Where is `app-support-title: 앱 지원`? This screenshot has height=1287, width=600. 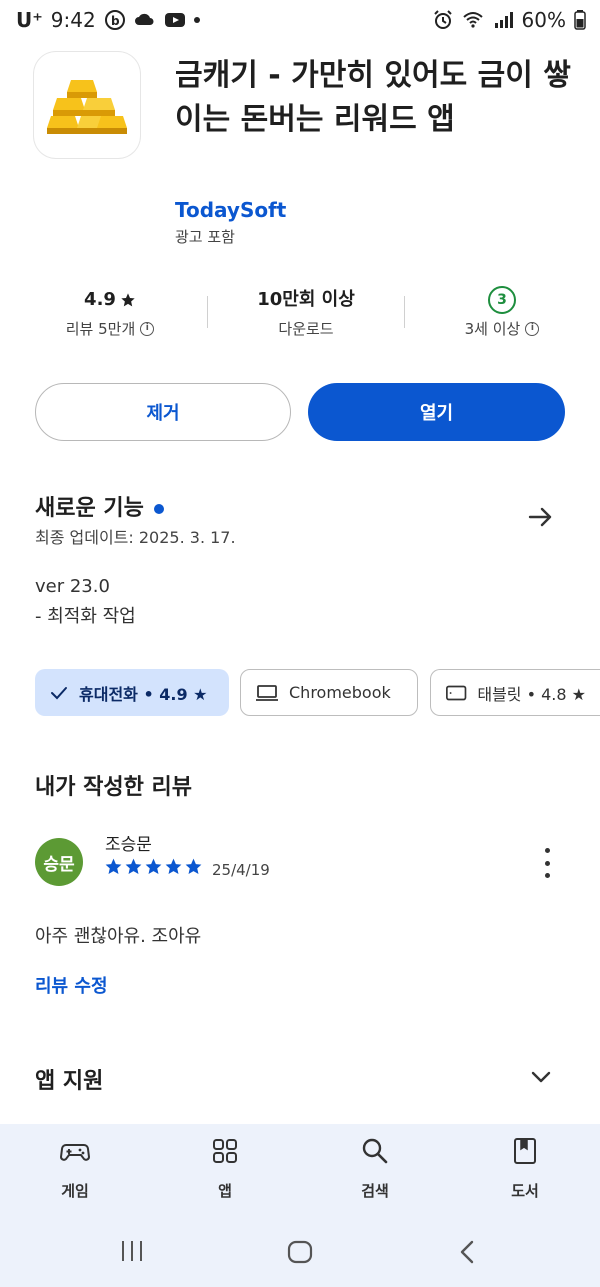
app-support-title: 앱 지원 is located at coordinates (69, 1079).